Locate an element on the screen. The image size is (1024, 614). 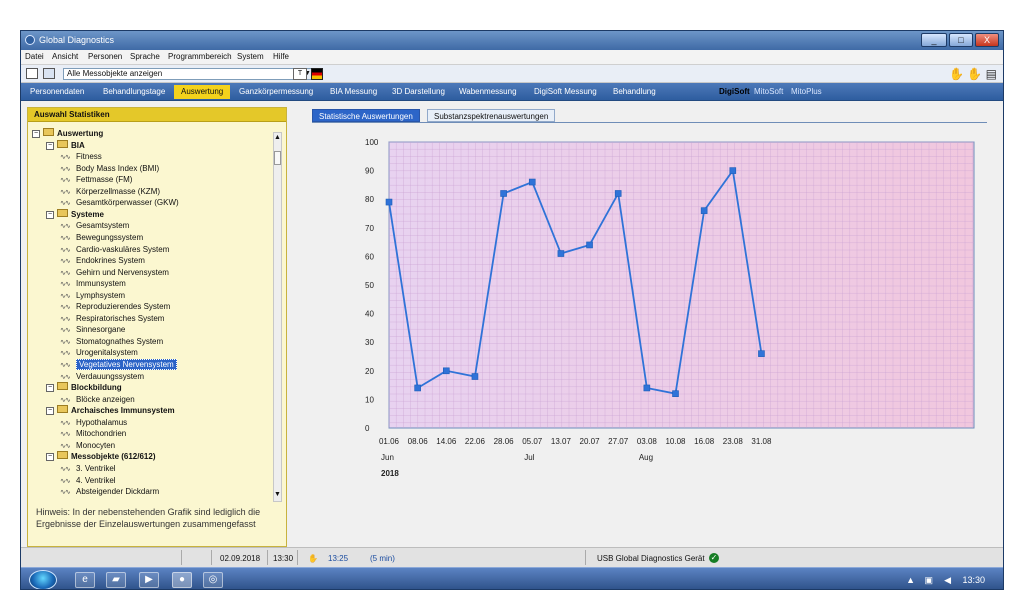
tree-list-item: ∿∿ Vegetatives Nervensystem is located at coordinates (118, 364).